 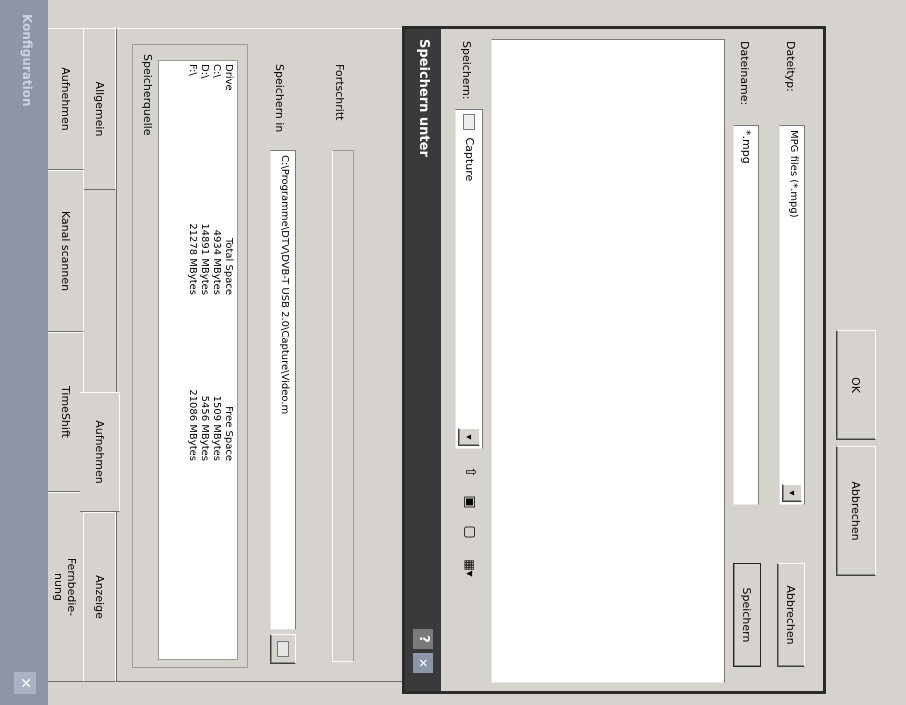 I want to click on filetype-combo: MPG files (*.mpg) ▾, so click(x=792, y=315).